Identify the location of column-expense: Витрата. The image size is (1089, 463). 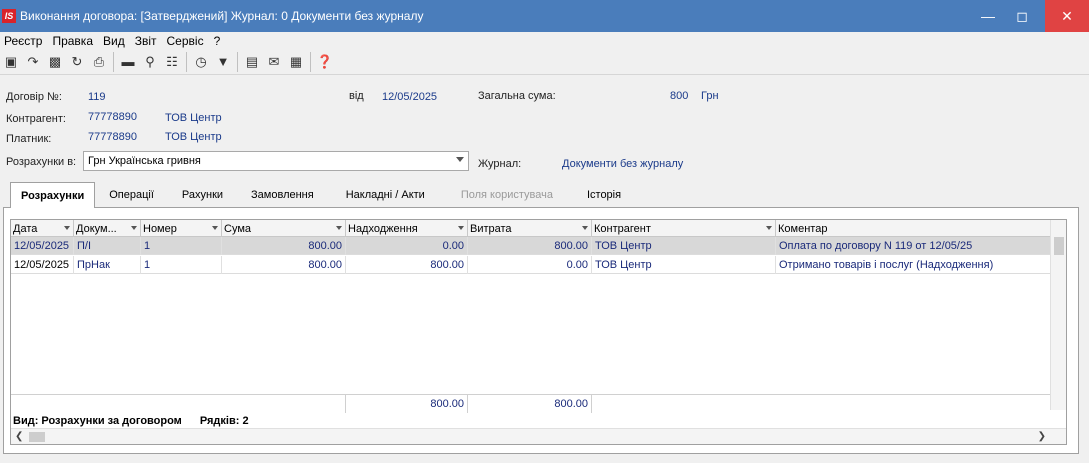
(530, 228).